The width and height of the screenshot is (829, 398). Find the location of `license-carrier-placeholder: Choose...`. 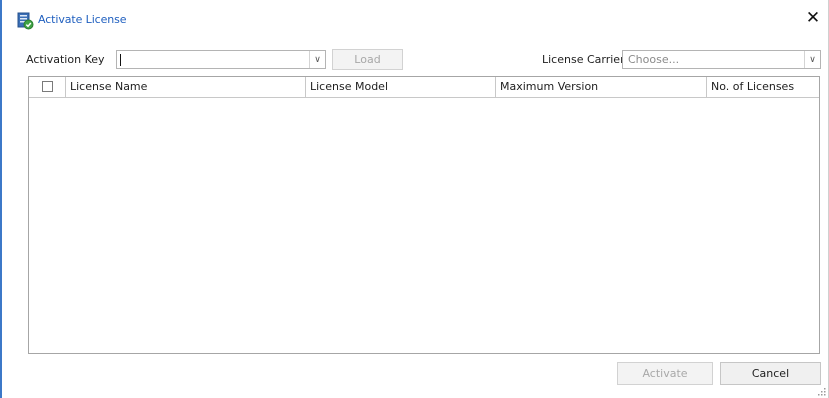

license-carrier-placeholder: Choose... is located at coordinates (654, 59).